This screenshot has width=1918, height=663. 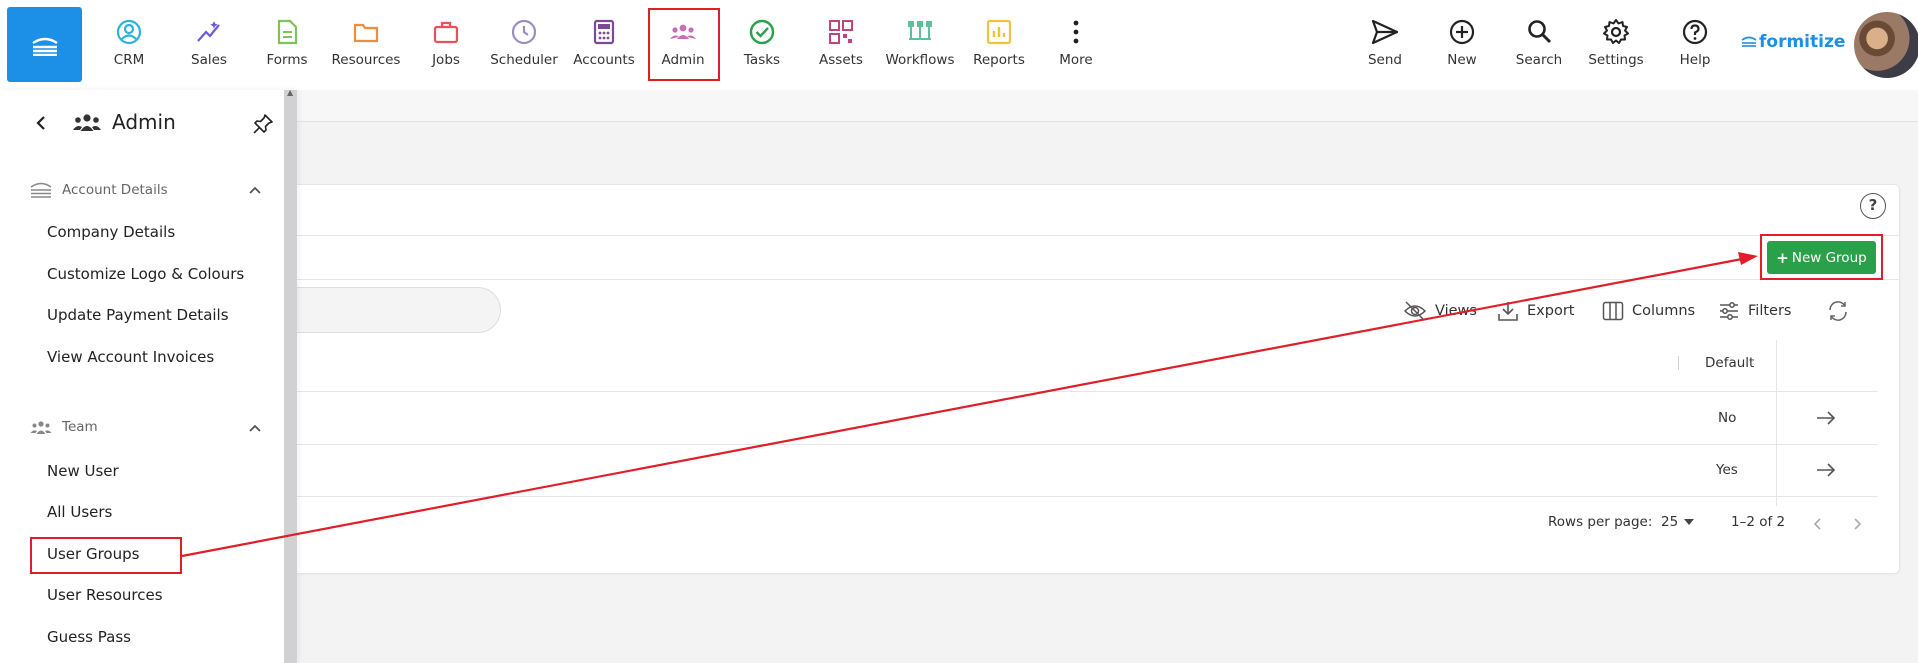 What do you see at coordinates (129, 60) in the screenshot?
I see `nav-crm-label: CRM` at bounding box center [129, 60].